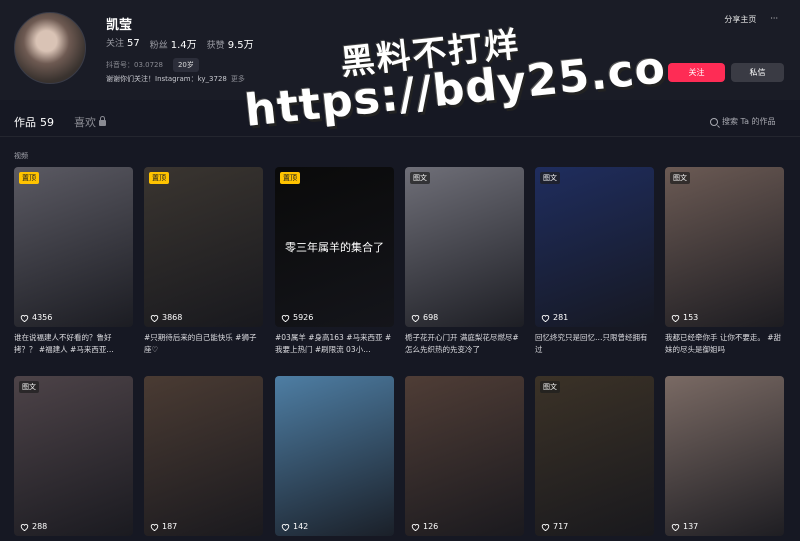 This screenshot has height=541, width=800. What do you see at coordinates (134, 65) in the screenshot?
I see `douyin-id: 抖音号：03.0728` at bounding box center [134, 65].